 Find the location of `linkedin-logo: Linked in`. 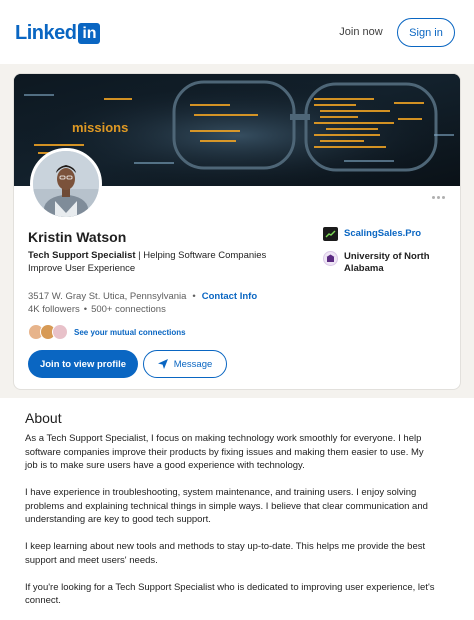

linkedin-logo: Linked in is located at coordinates (58, 33).